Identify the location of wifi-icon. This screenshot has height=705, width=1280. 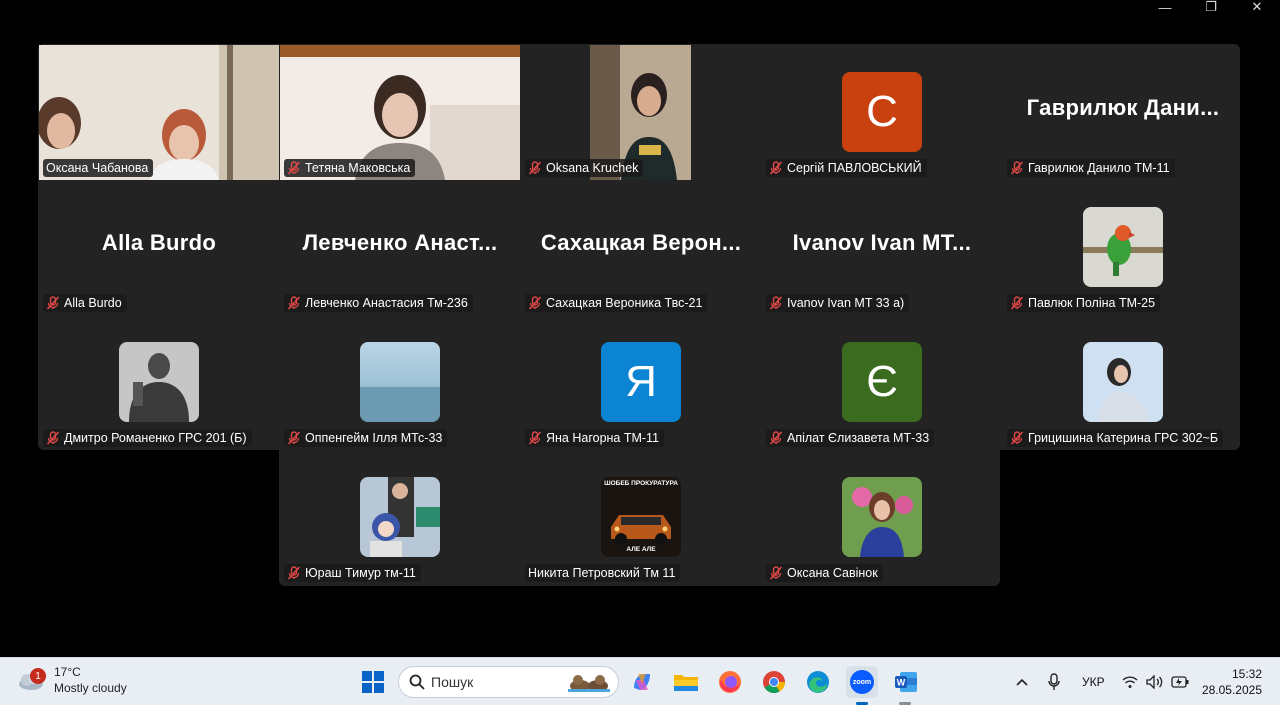
(1130, 681).